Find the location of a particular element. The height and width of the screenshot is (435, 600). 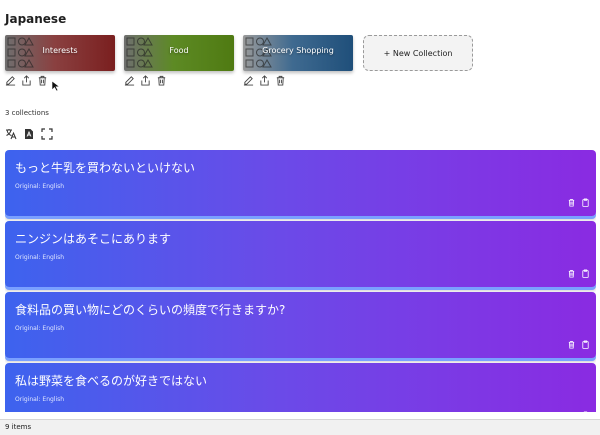

collections-row: Interests Food is located at coordinates (300, 65).